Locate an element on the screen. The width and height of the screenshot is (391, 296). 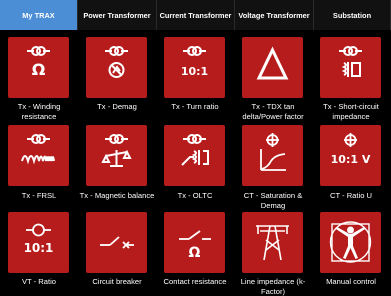
tile-manual-control is located at coordinates (350, 242).